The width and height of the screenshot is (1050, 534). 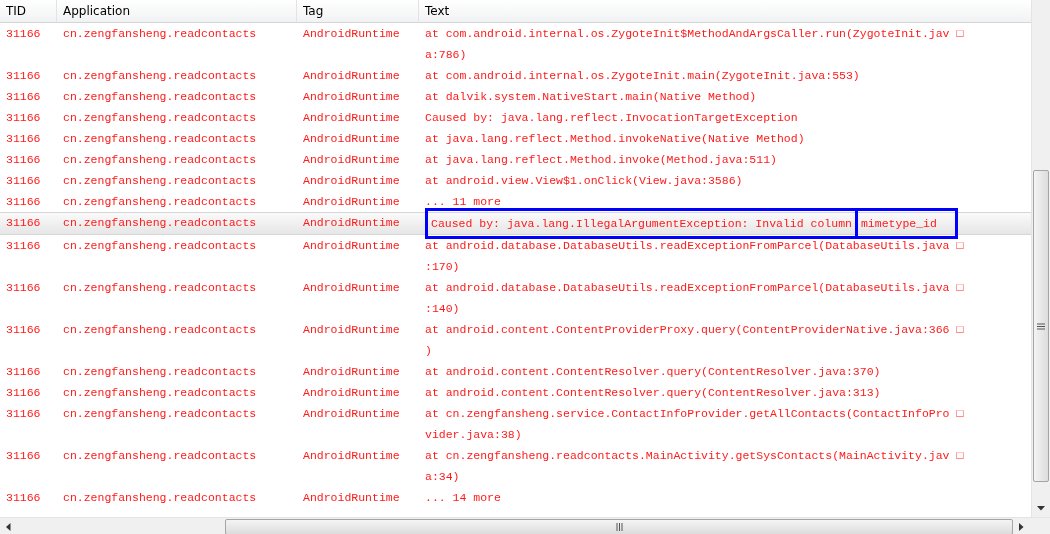 What do you see at coordinates (695, 414) in the screenshot?
I see `log-text: at cn.zengfansheng.service.ContactInfoProvider.getAllContacts(ContactInfoPro □` at bounding box center [695, 414].